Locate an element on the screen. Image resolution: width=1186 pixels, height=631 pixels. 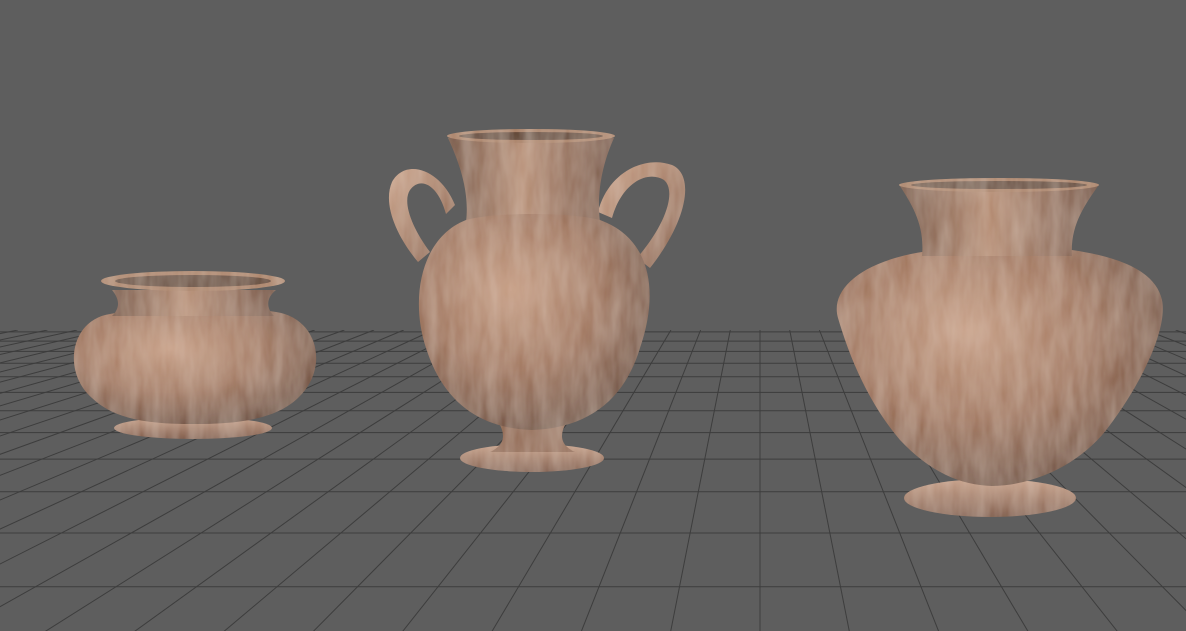
vase-body is located at coordinates (999, 365).